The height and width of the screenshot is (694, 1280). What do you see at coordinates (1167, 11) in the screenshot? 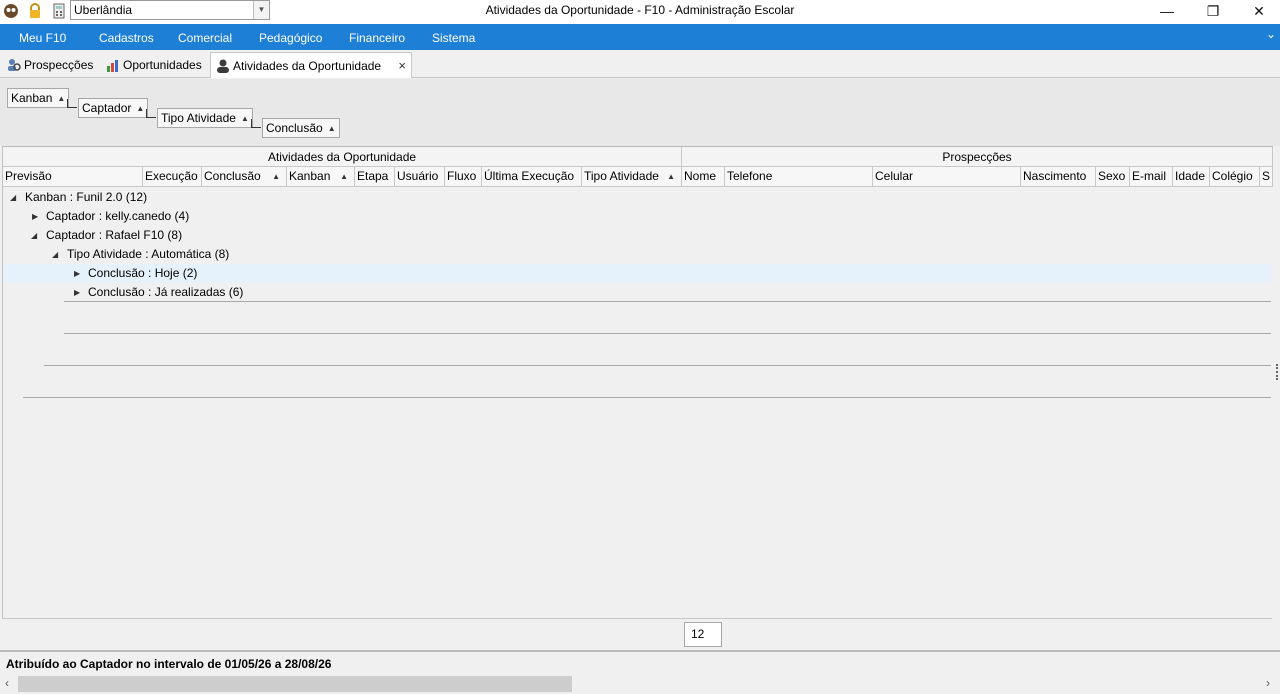
I see `minimize-button: —` at bounding box center [1167, 11].